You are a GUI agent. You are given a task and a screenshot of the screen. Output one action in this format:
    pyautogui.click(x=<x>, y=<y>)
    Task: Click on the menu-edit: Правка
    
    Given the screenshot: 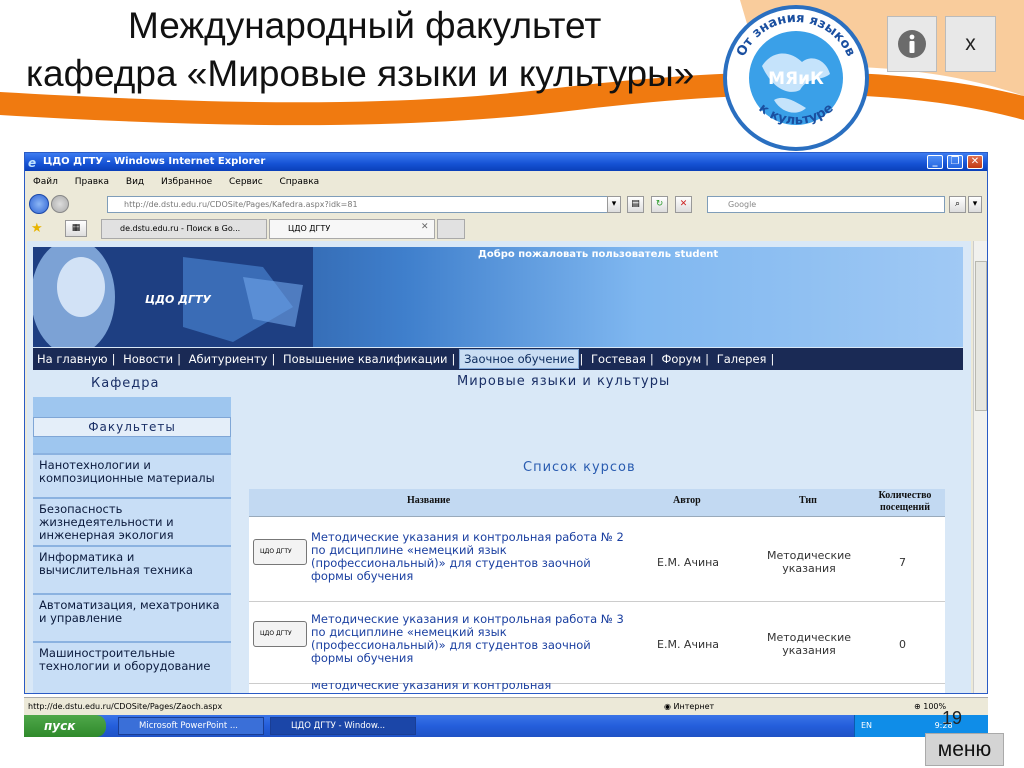 What is the action you would take?
    pyautogui.click(x=92, y=182)
    